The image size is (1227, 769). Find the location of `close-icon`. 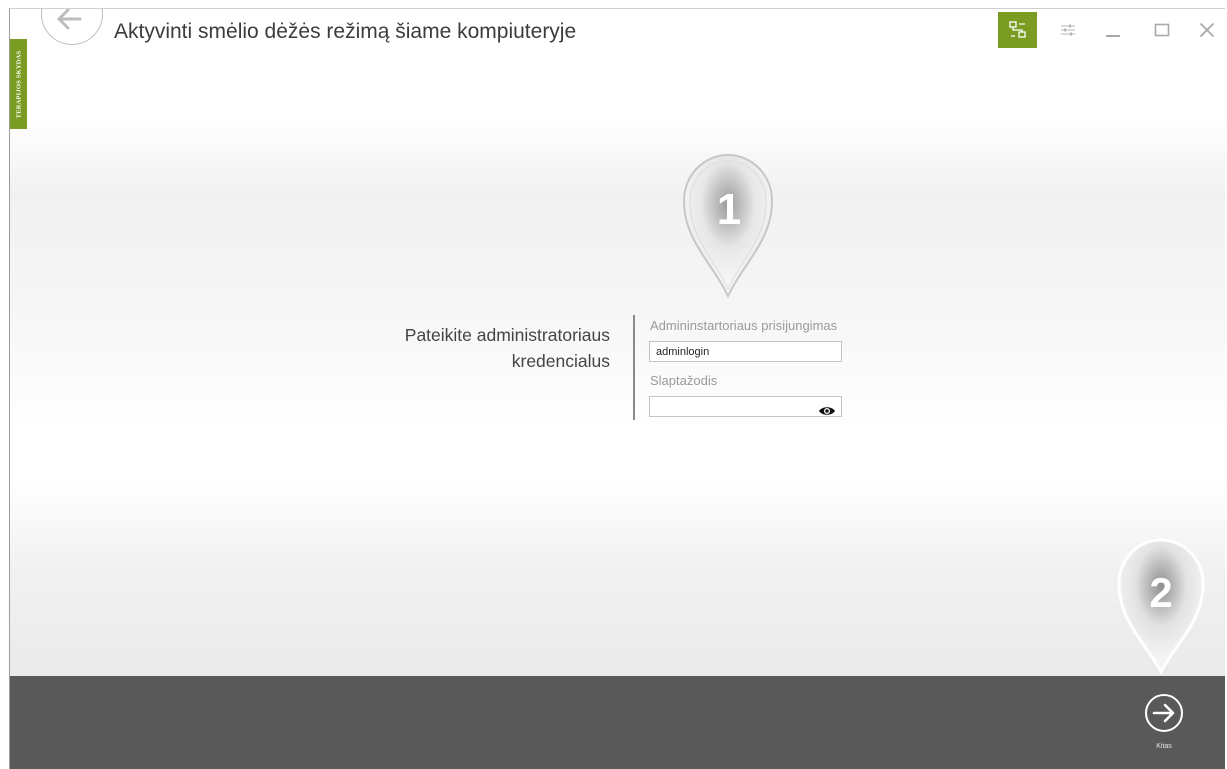

close-icon is located at coordinates (1207, 30).